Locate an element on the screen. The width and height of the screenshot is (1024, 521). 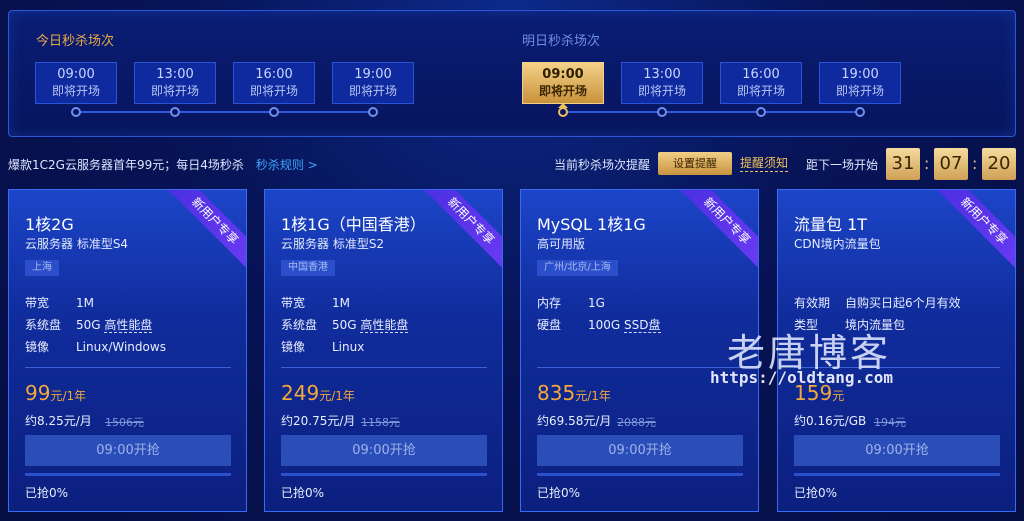
spec-value: 自购买日起6个月有效 is located at coordinates (903, 303).